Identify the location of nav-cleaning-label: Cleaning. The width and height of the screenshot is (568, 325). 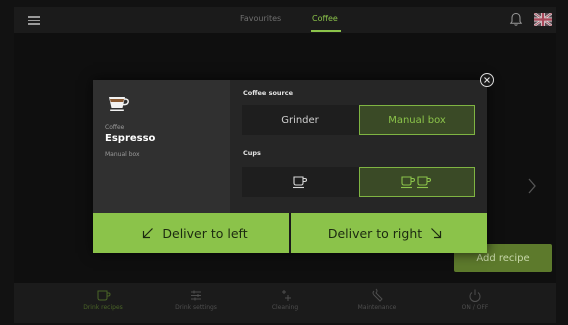
(285, 307).